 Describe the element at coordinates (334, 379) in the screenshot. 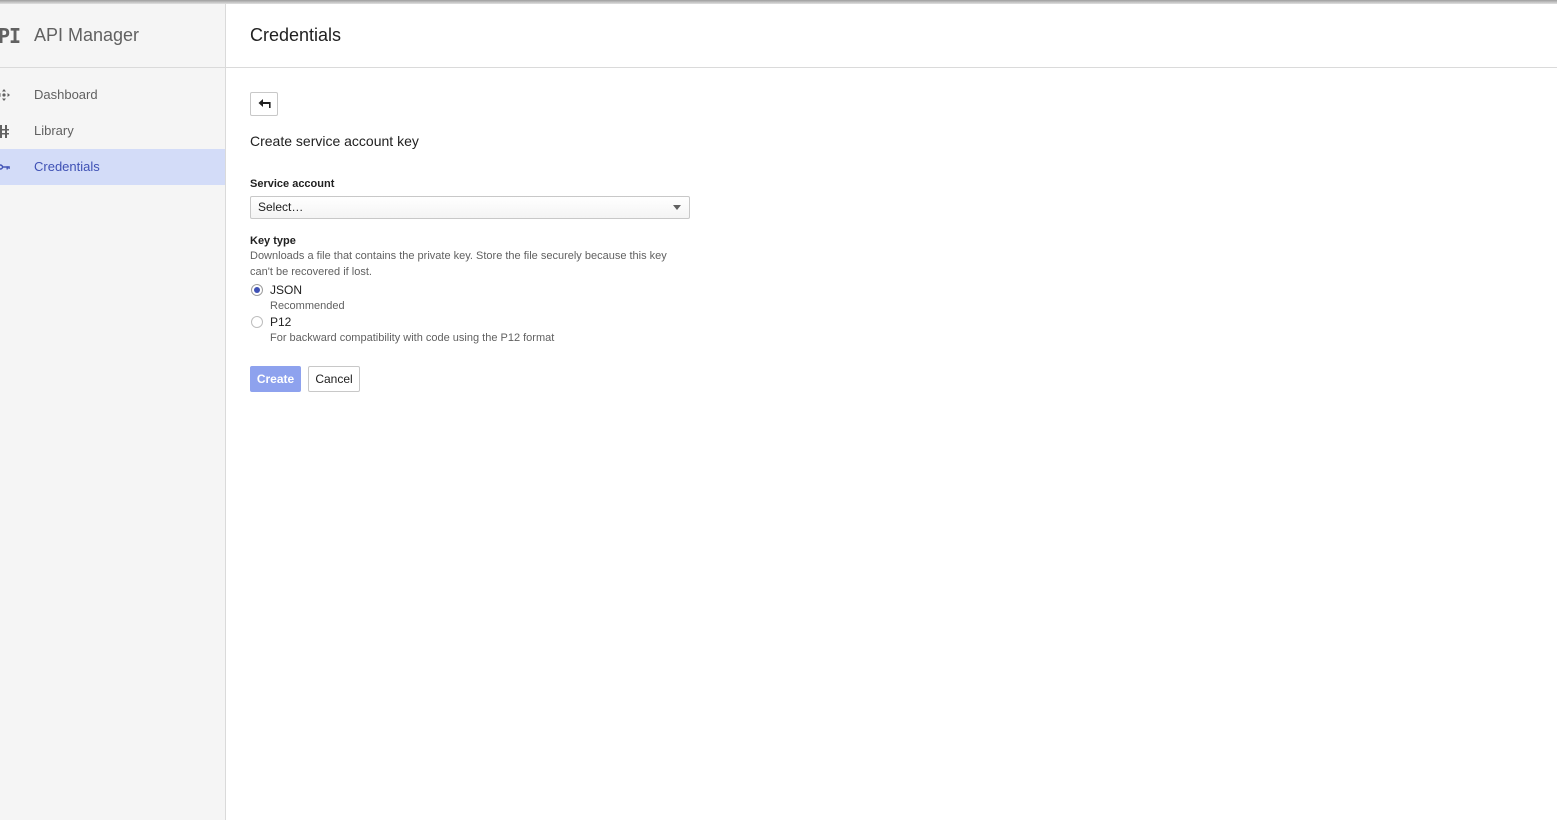

I see `cancel-button: Cancel` at that location.